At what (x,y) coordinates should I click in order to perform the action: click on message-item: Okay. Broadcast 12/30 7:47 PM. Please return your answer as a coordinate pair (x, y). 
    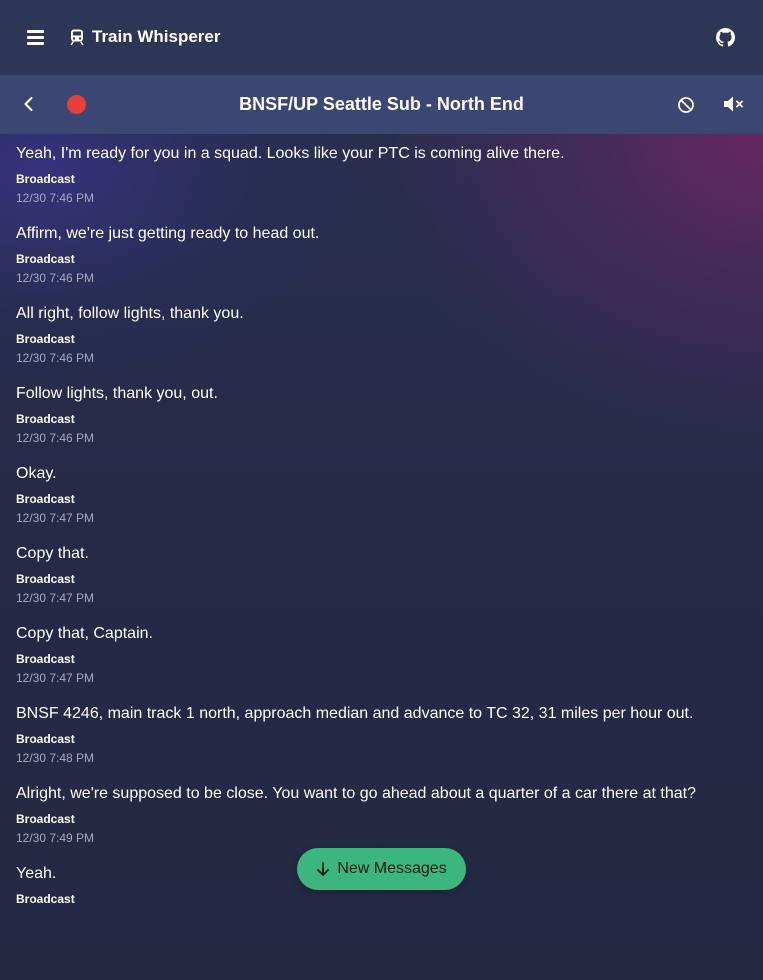
    Looking at the image, I should click on (386, 494).